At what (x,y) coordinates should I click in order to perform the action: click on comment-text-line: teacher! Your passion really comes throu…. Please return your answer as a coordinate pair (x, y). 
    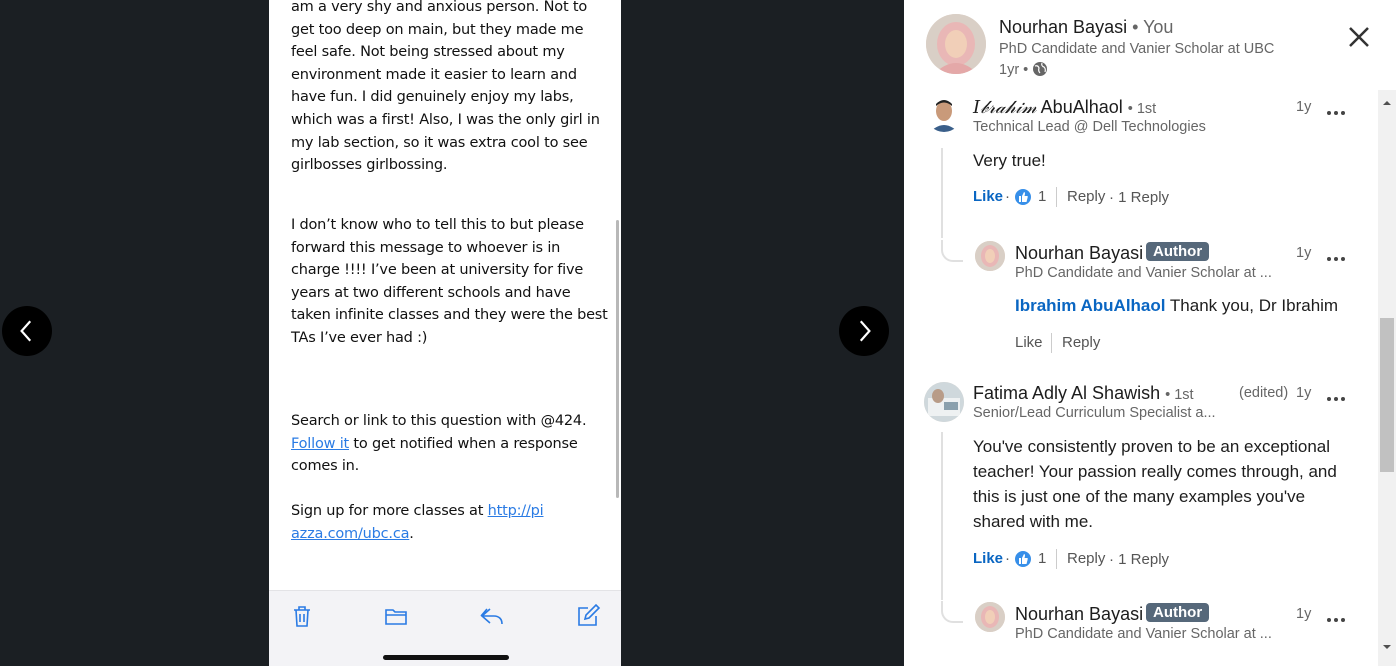
    Looking at the image, I should click on (1155, 471).